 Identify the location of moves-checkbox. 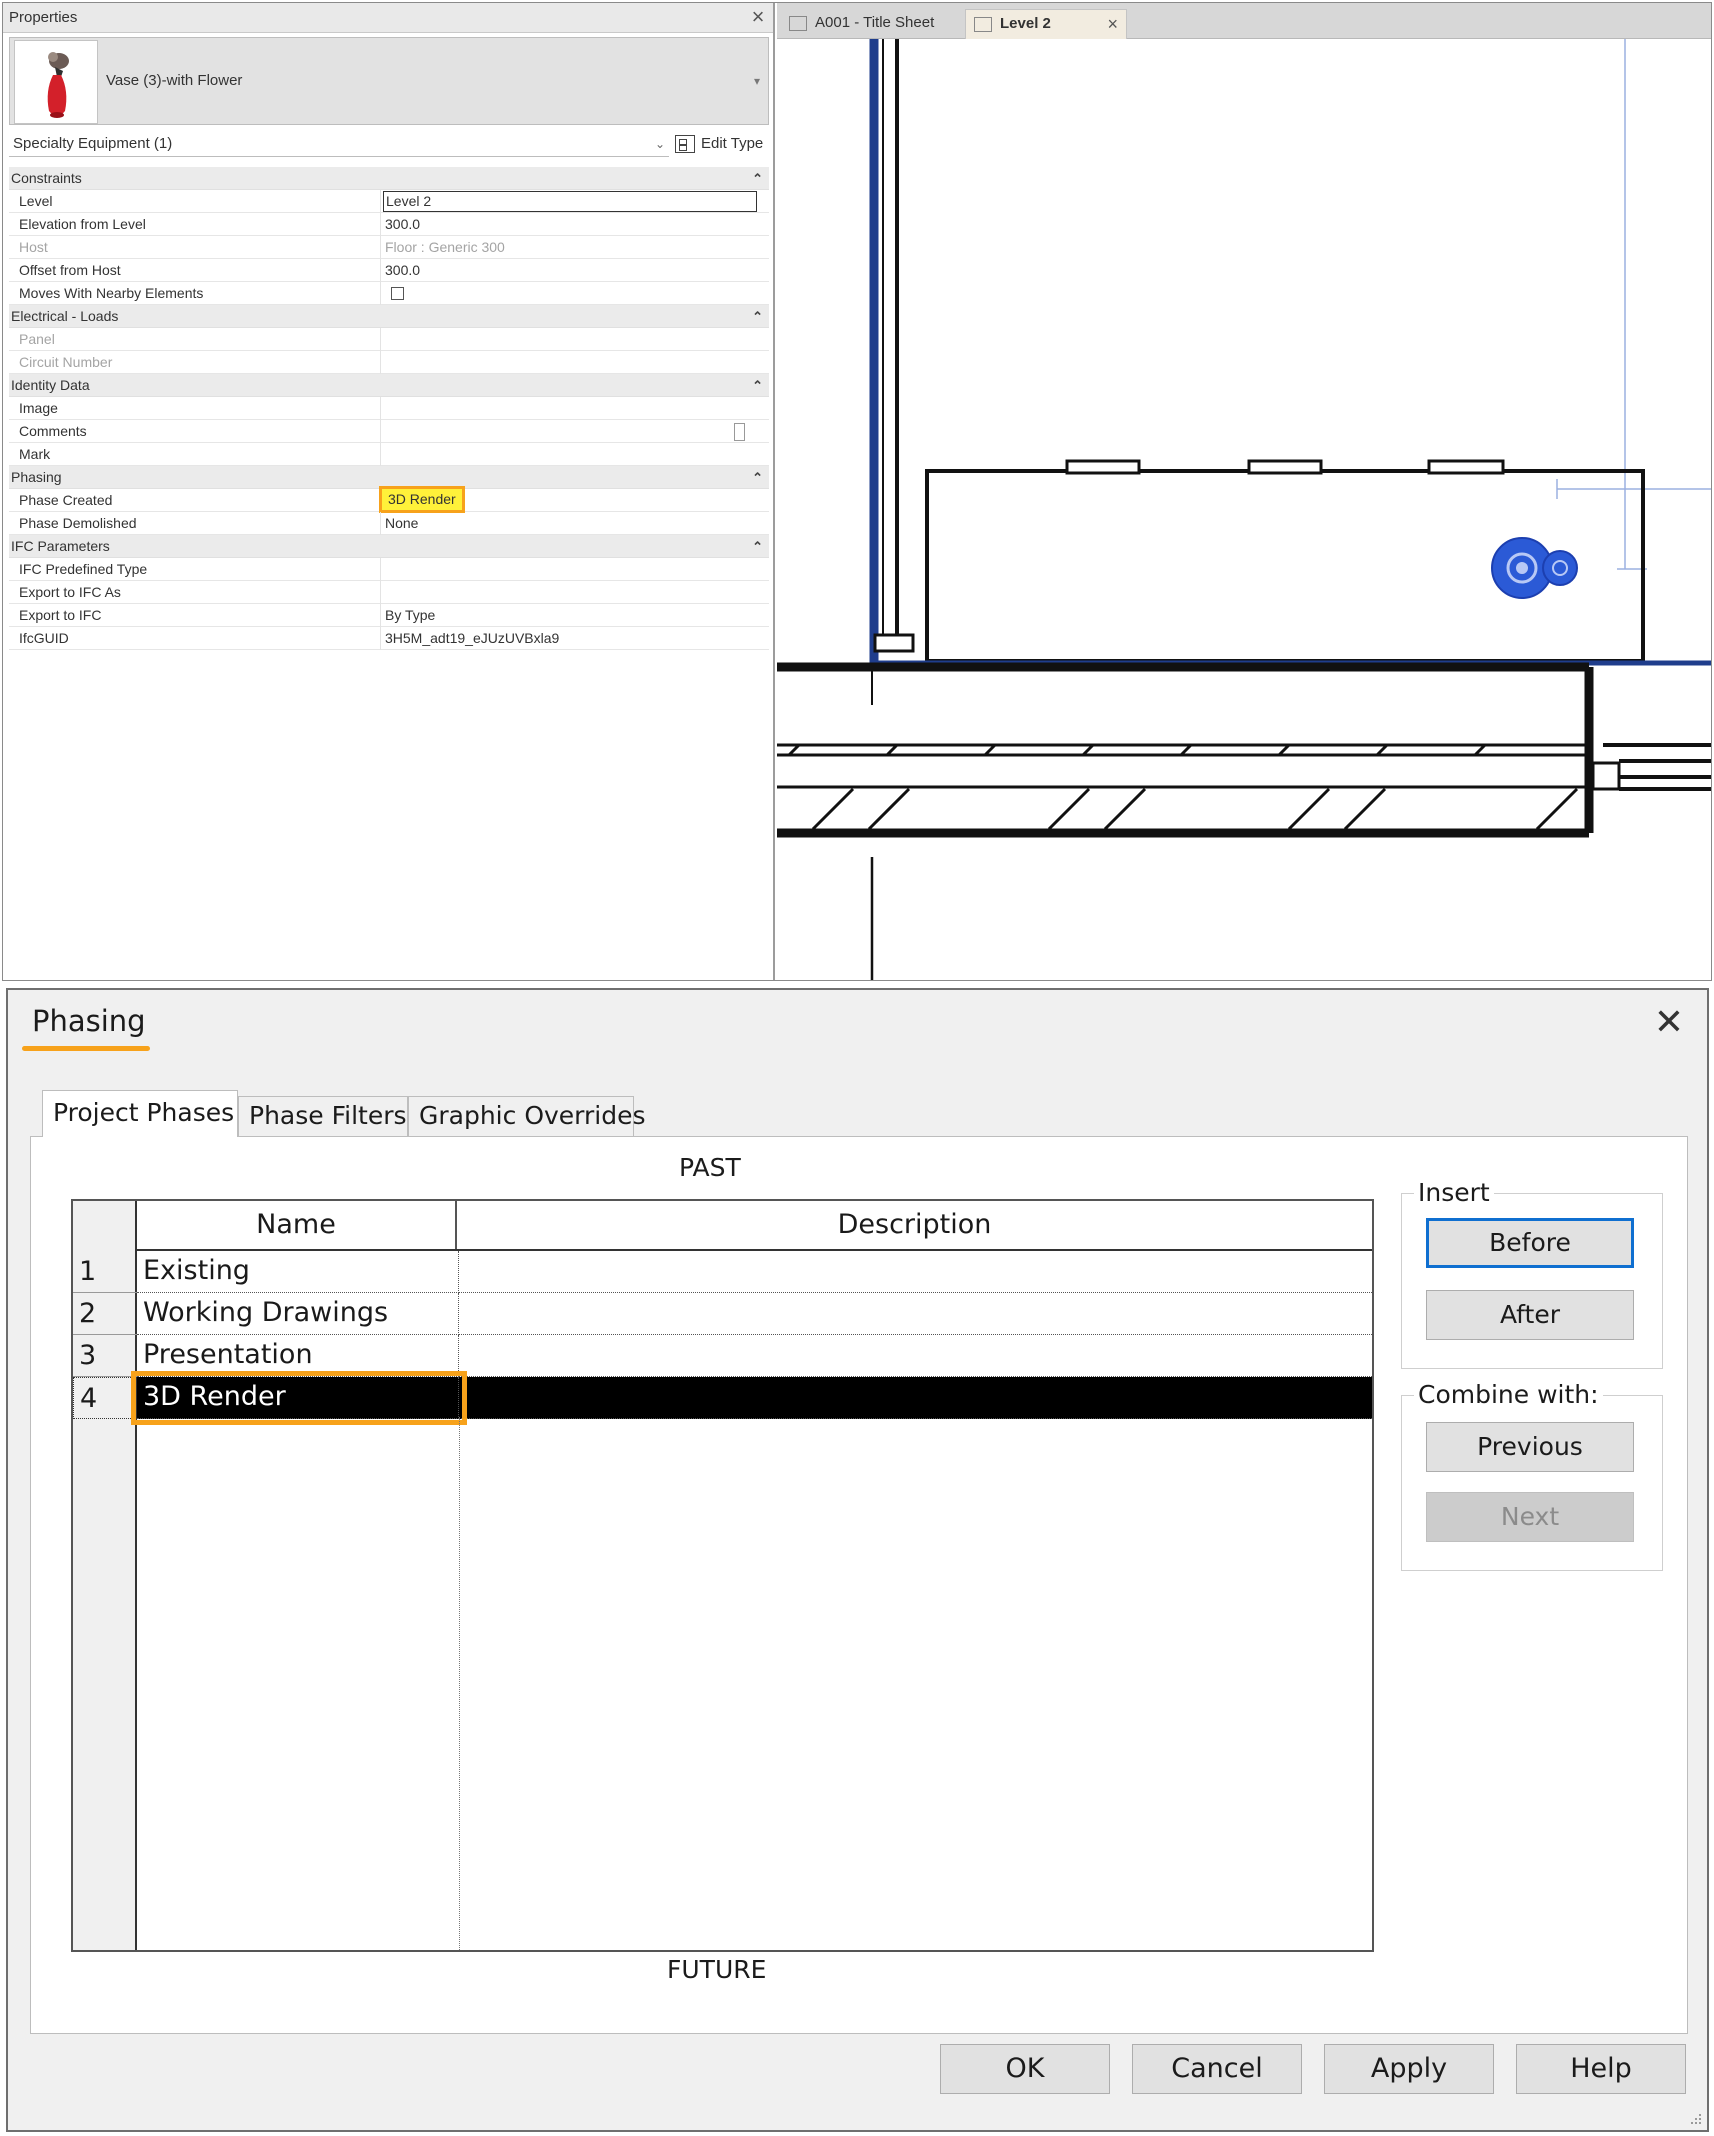
(397, 293).